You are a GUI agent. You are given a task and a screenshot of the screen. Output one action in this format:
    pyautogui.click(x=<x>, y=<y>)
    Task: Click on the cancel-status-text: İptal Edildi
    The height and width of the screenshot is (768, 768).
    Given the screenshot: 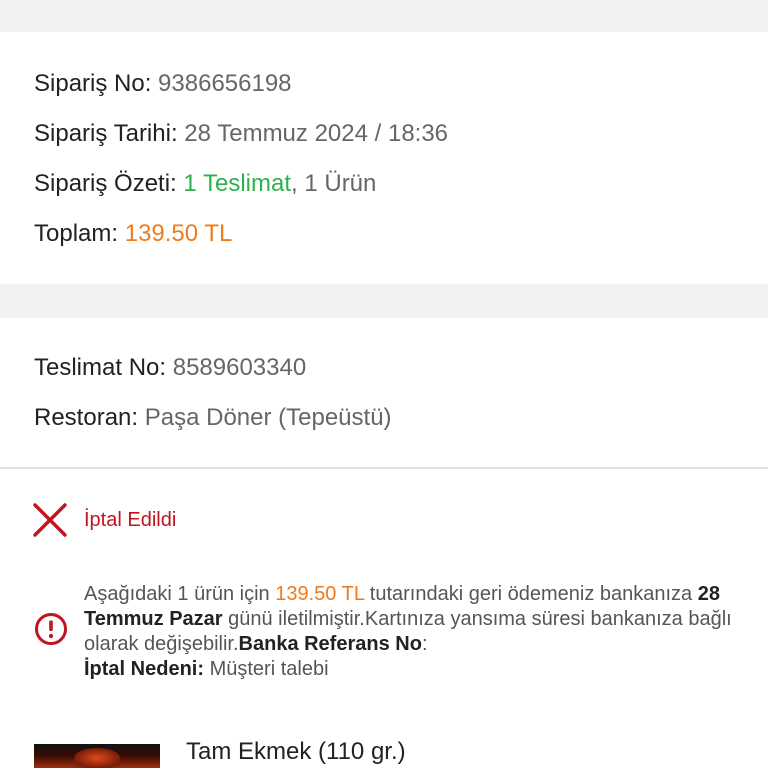 What is the action you would take?
    pyautogui.click(x=130, y=519)
    